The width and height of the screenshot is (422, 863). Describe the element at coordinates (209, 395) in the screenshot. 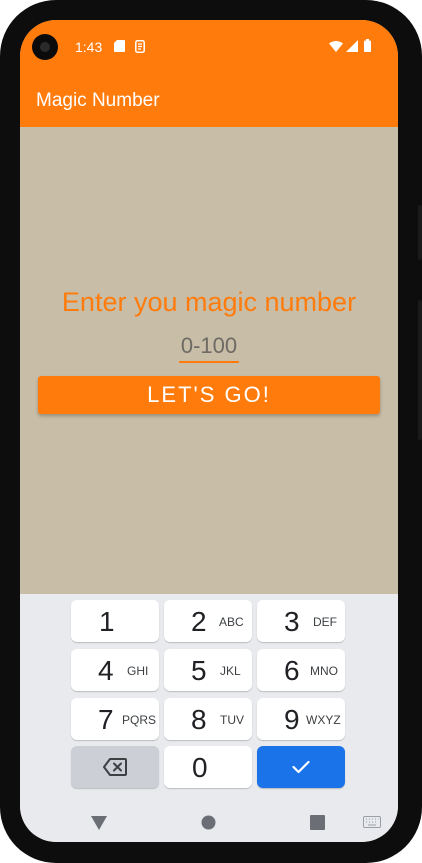

I see `lets-go-button: LET'S GO!` at that location.